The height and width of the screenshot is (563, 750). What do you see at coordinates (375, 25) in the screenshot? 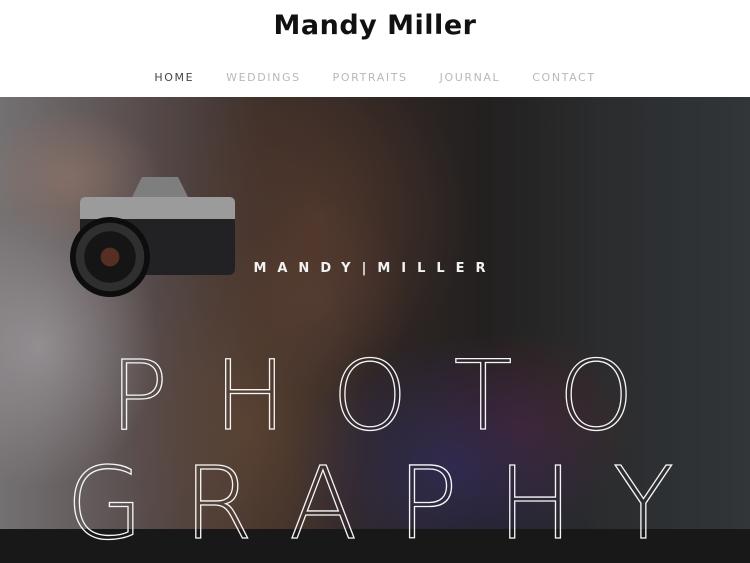
I see `site-title: Mandy Miller` at bounding box center [375, 25].